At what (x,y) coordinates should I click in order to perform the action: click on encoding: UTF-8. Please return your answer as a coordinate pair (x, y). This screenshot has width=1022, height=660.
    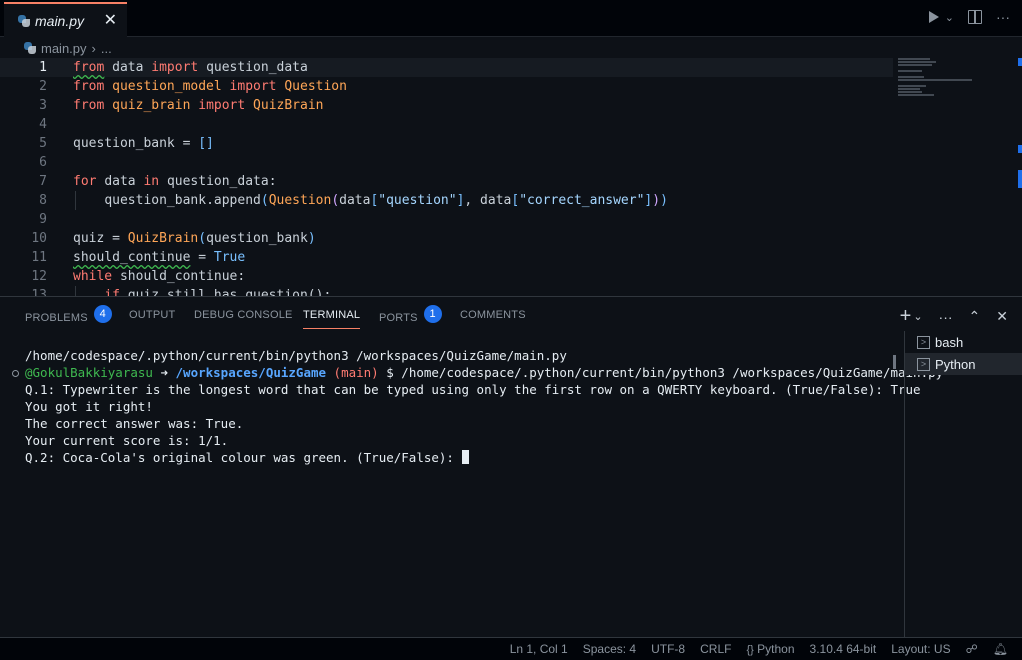
    Looking at the image, I should click on (668, 649).